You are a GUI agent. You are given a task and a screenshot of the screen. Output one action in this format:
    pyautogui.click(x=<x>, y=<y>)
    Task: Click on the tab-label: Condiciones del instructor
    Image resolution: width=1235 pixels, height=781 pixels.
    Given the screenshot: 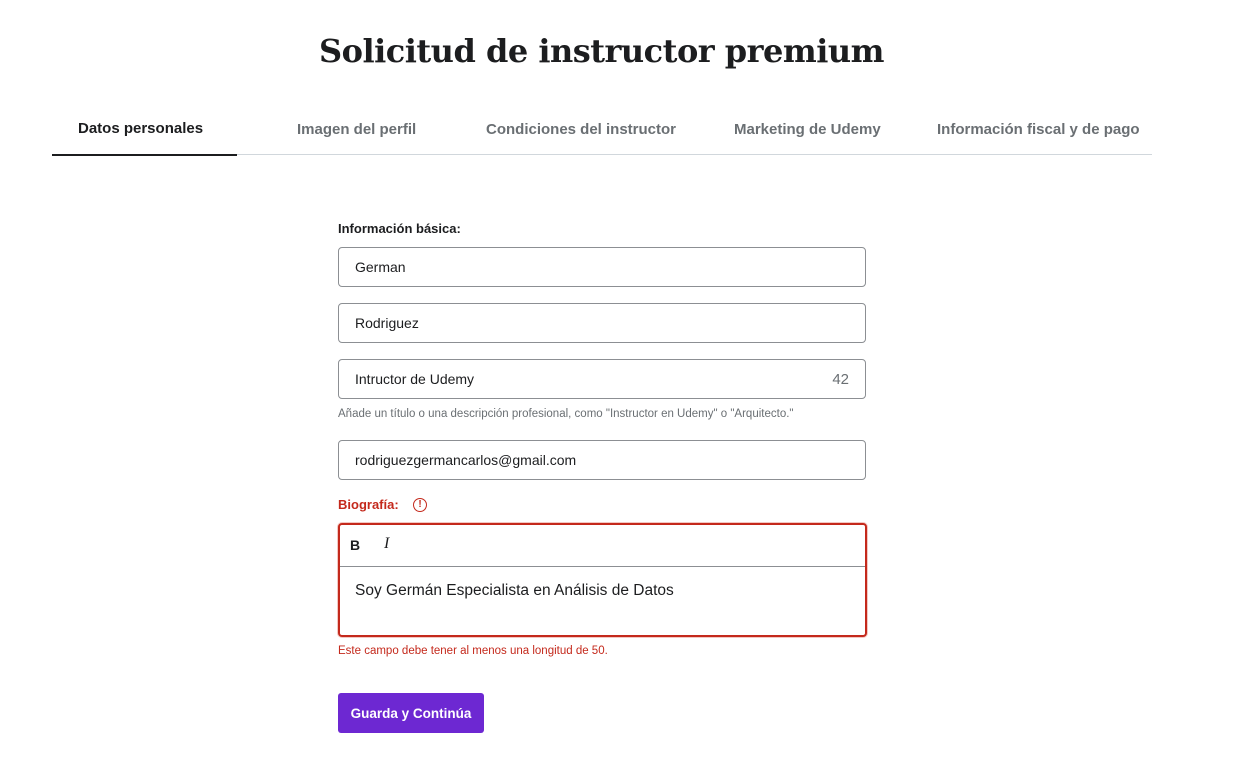 What is the action you would take?
    pyautogui.click(x=581, y=129)
    